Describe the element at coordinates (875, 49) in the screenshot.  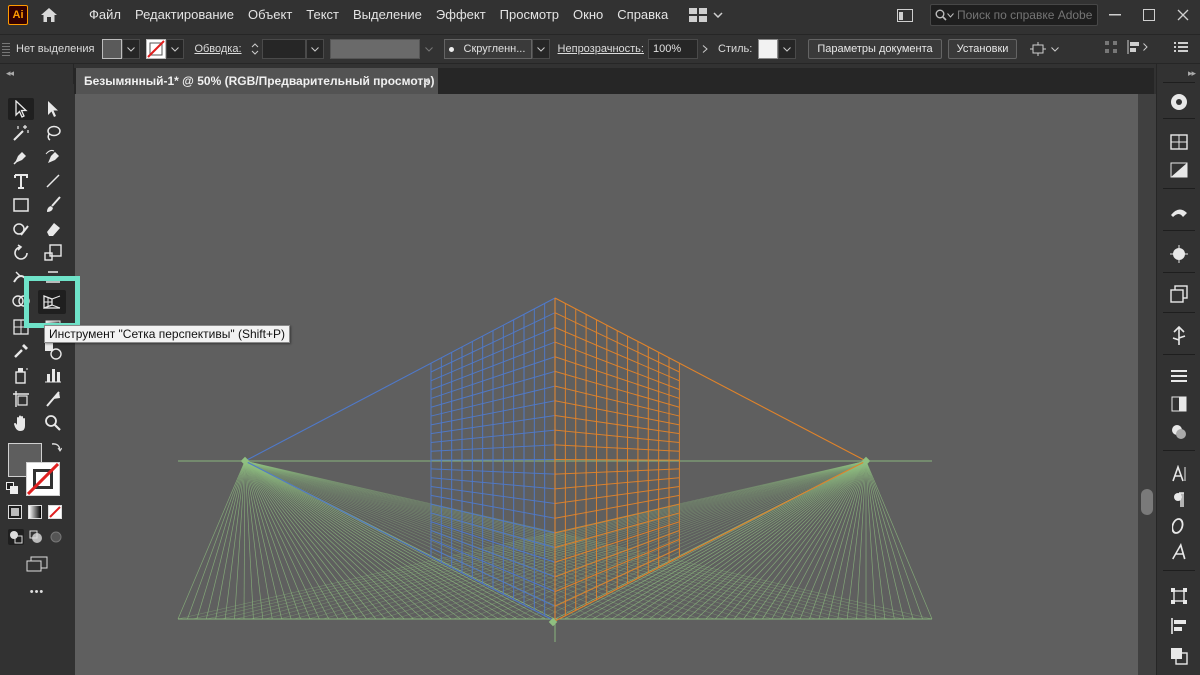
I see `document-setup-button: Параметры документа` at that location.